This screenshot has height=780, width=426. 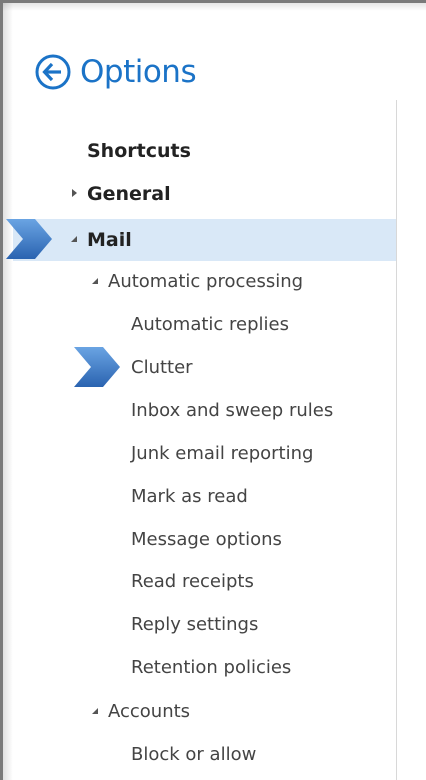 I want to click on nav-item-read-receipts: Read receipts, so click(x=192, y=582).